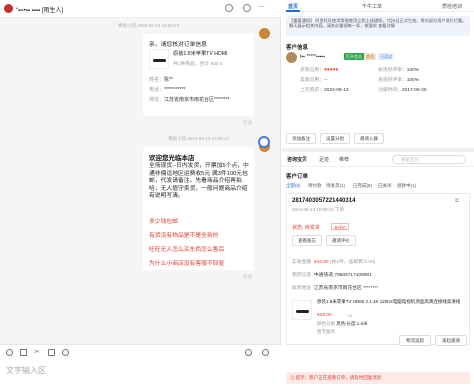  I want to click on badge-bought: 已买过, so click(386, 56).